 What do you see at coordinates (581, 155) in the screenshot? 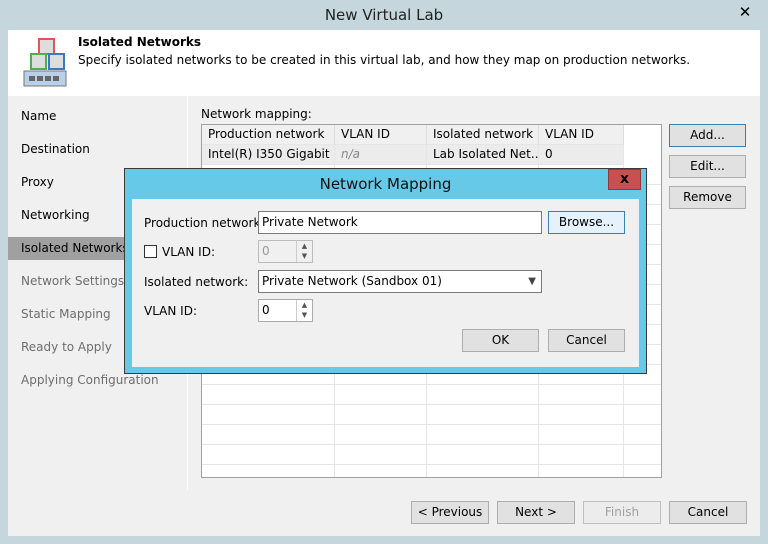
I see `table-cell-isolated-vlan-id: 0` at bounding box center [581, 155].